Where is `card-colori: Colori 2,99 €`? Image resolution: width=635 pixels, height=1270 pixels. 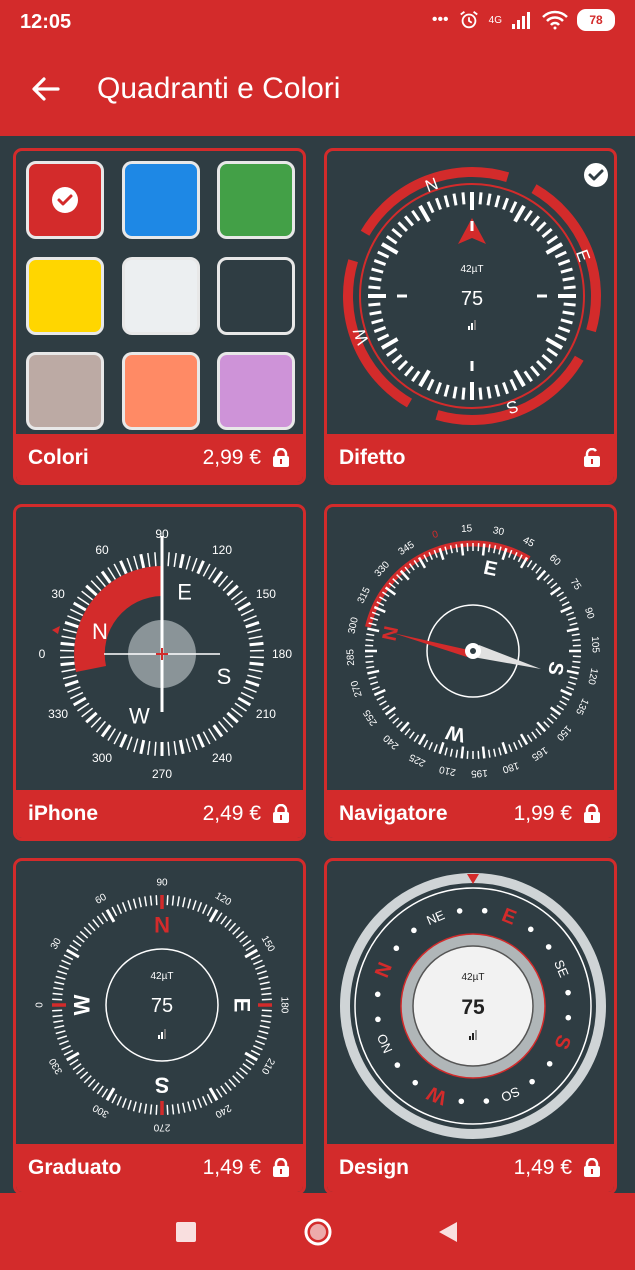 card-colori: Colori 2,99 € is located at coordinates (159, 316).